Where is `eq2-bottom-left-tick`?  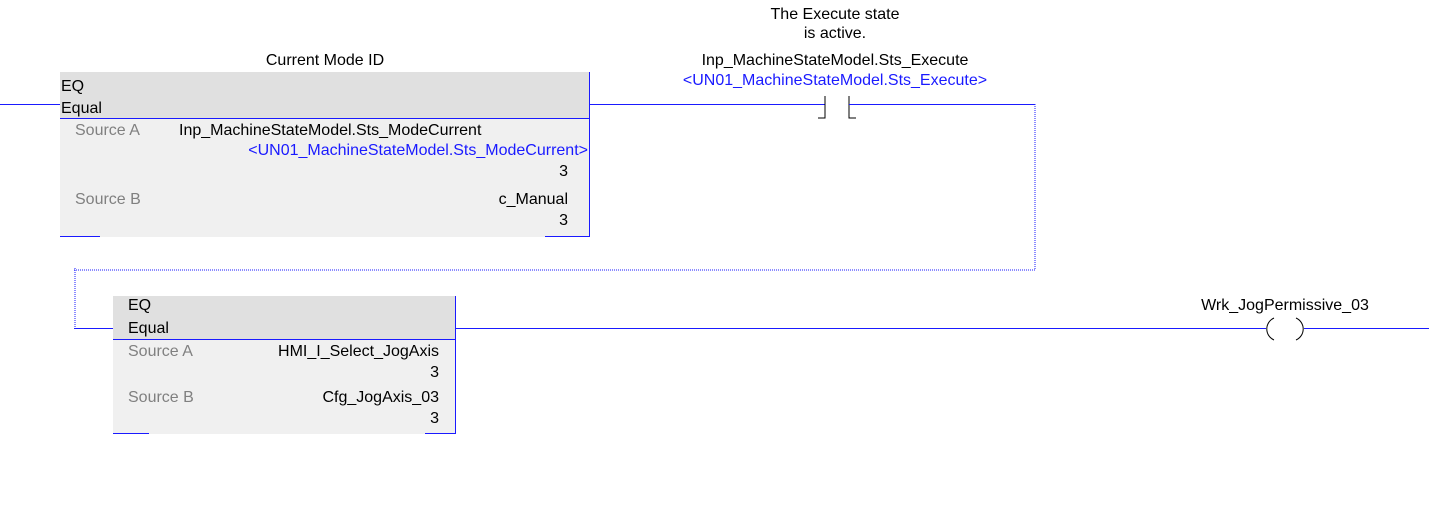
eq2-bottom-left-tick is located at coordinates (131, 433).